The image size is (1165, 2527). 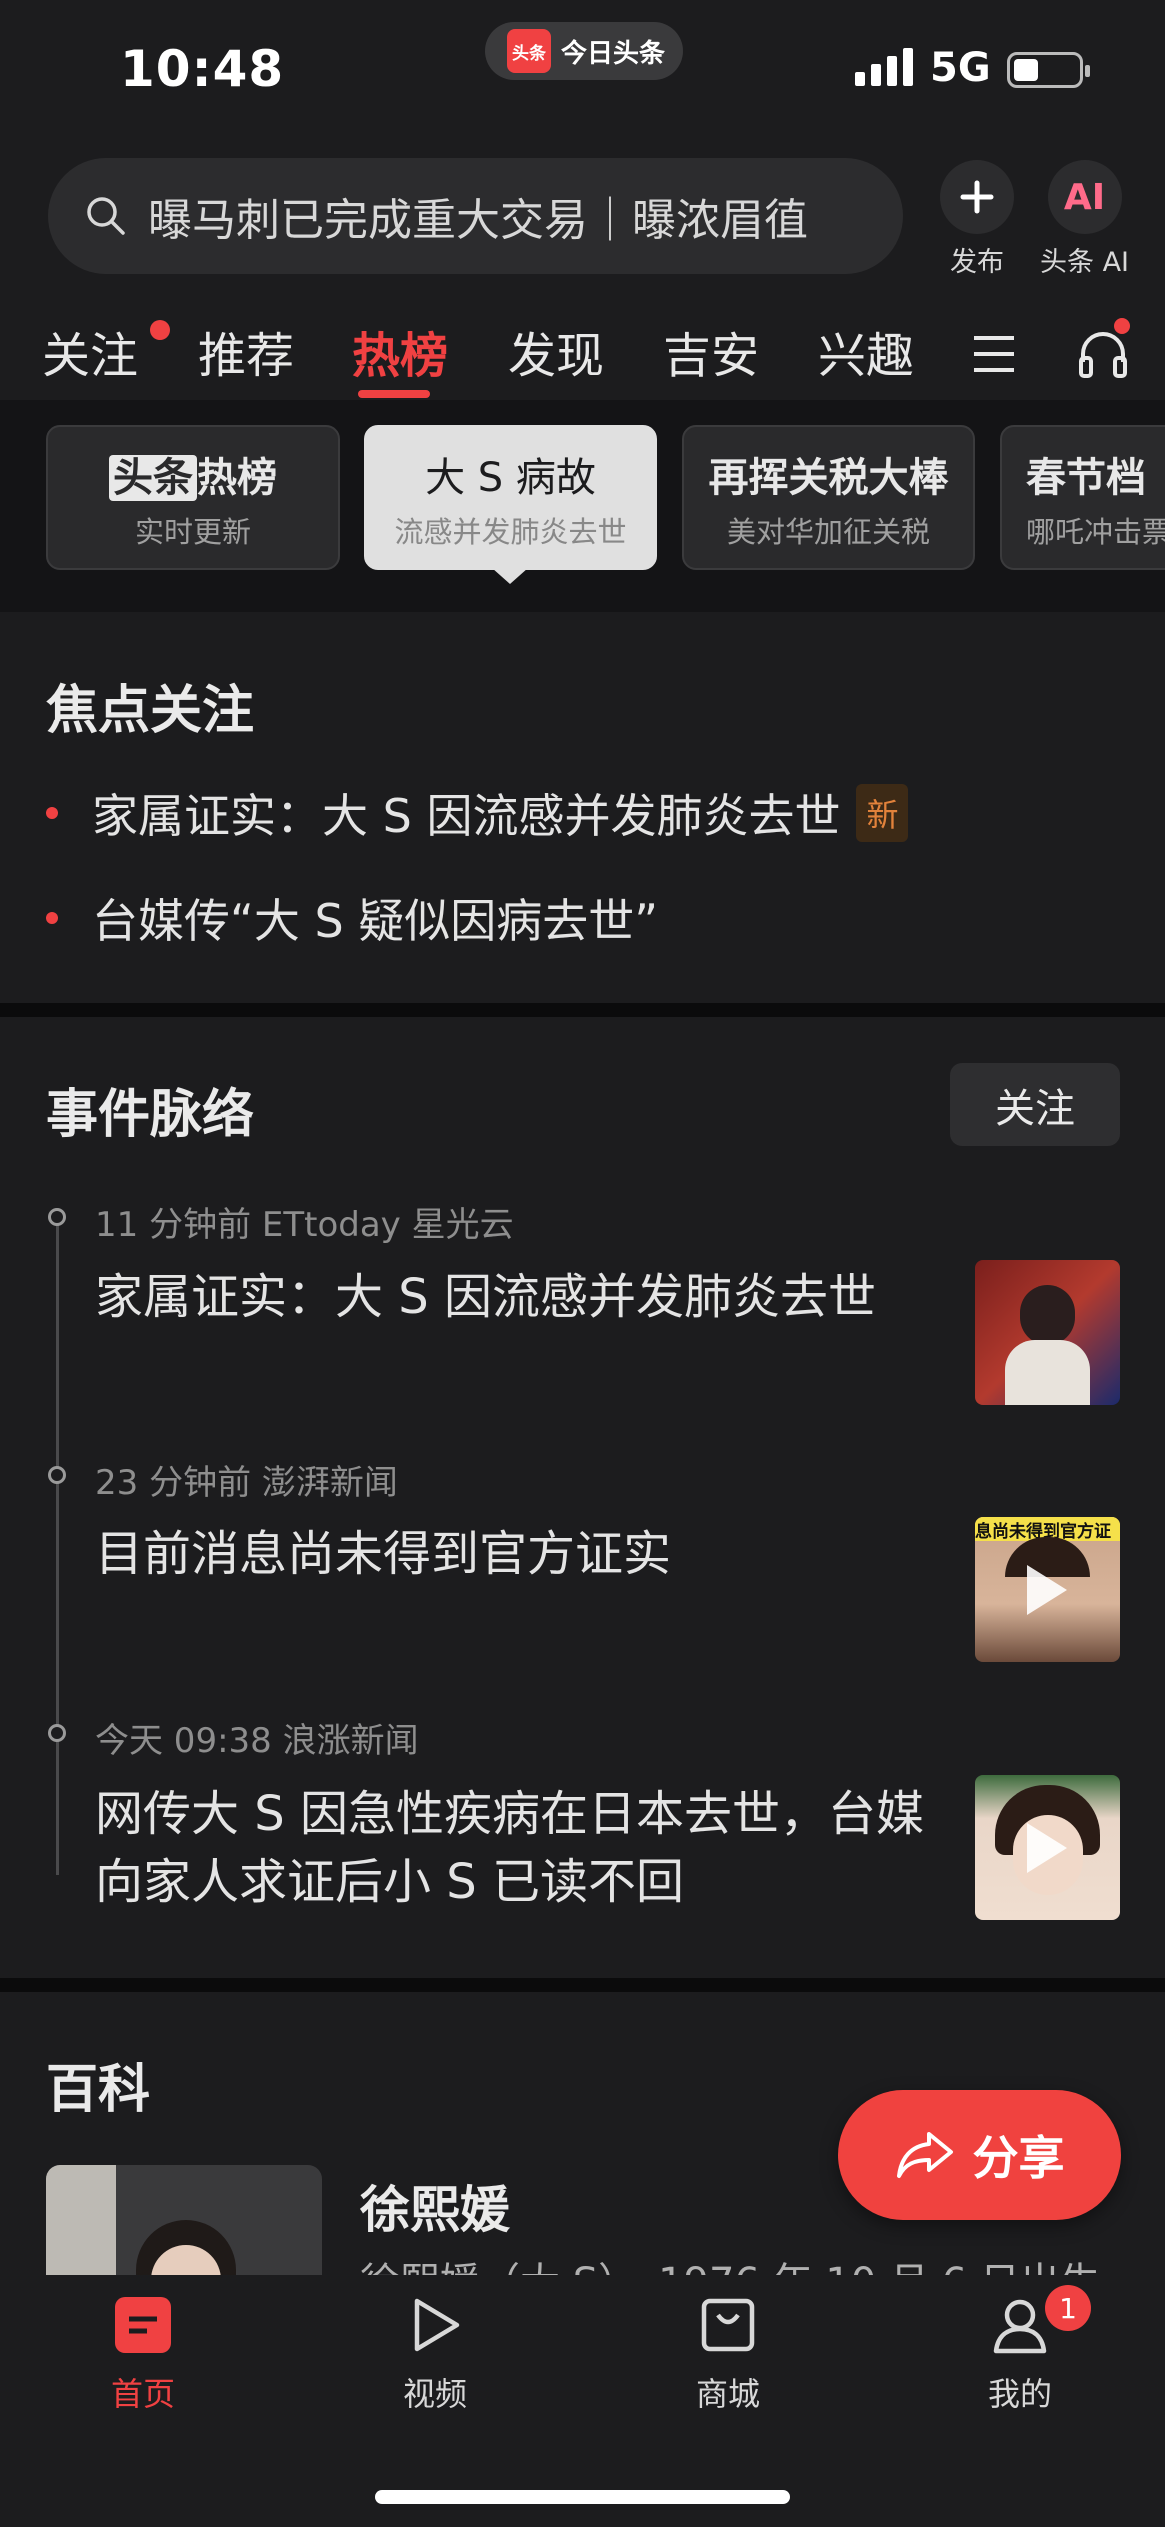 What do you see at coordinates (1084, 197) in the screenshot?
I see `ai-icon: AI` at bounding box center [1084, 197].